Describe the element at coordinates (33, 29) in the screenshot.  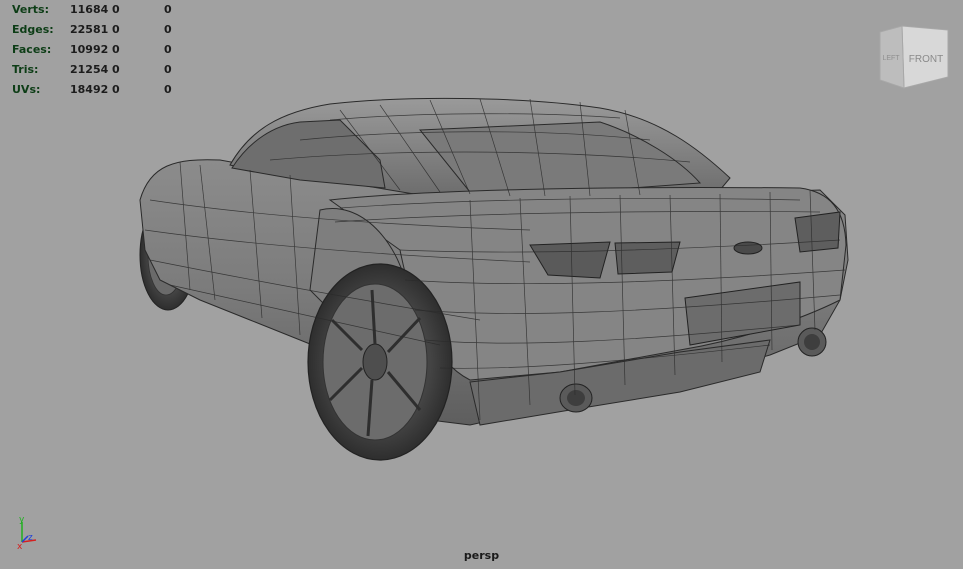
I see `hud-label: Edges:` at that location.